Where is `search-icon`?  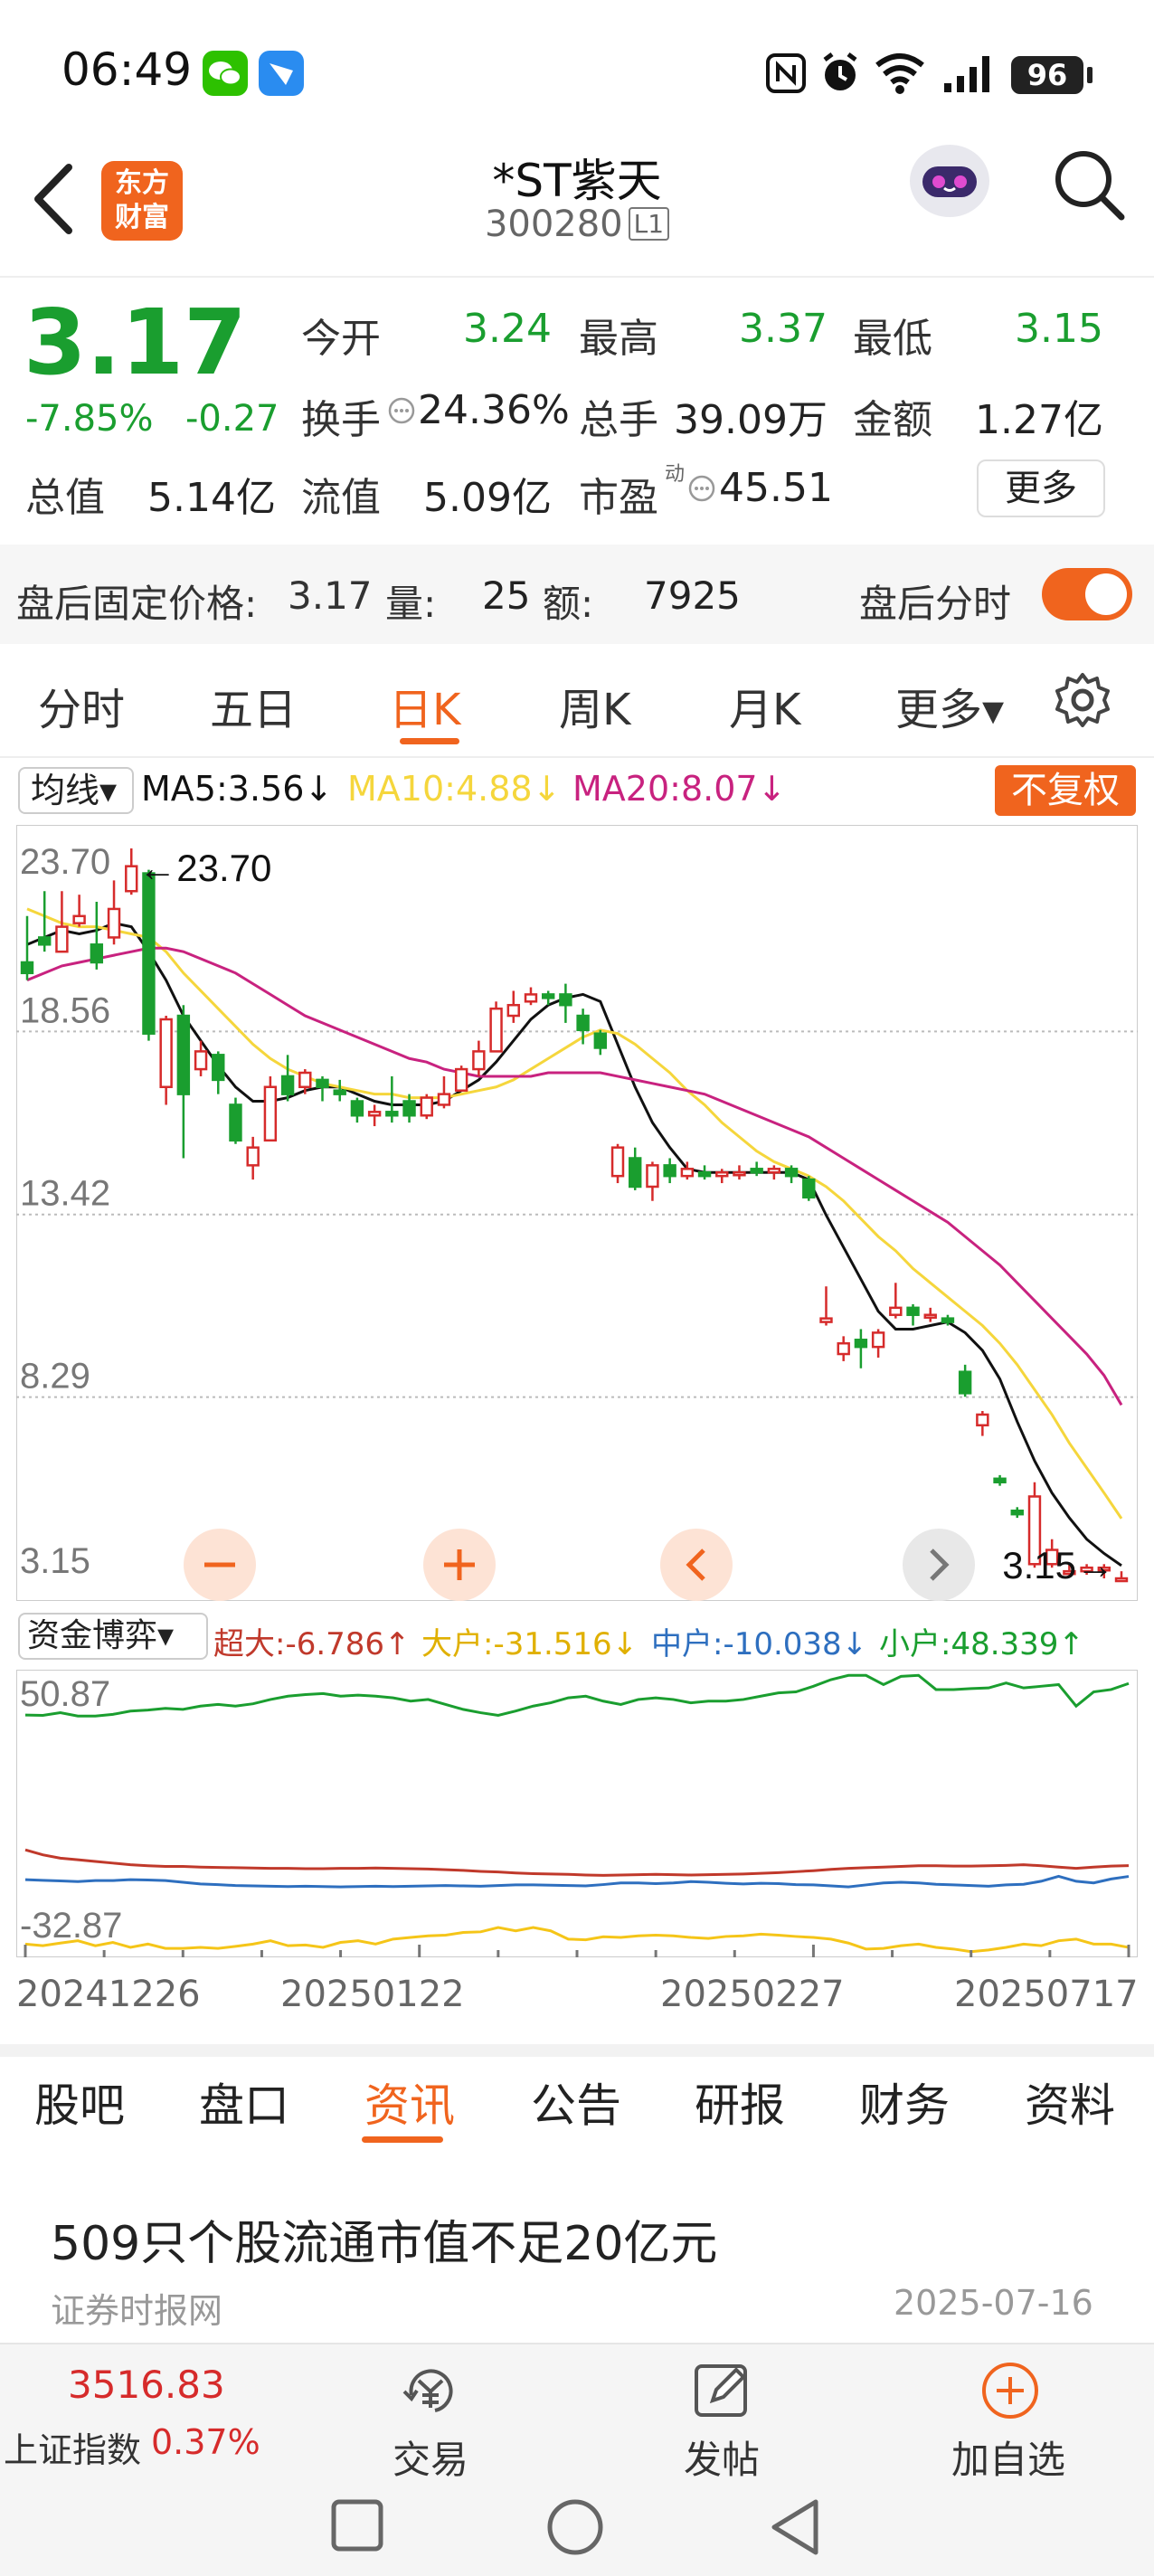
search-icon is located at coordinates (1089, 186).